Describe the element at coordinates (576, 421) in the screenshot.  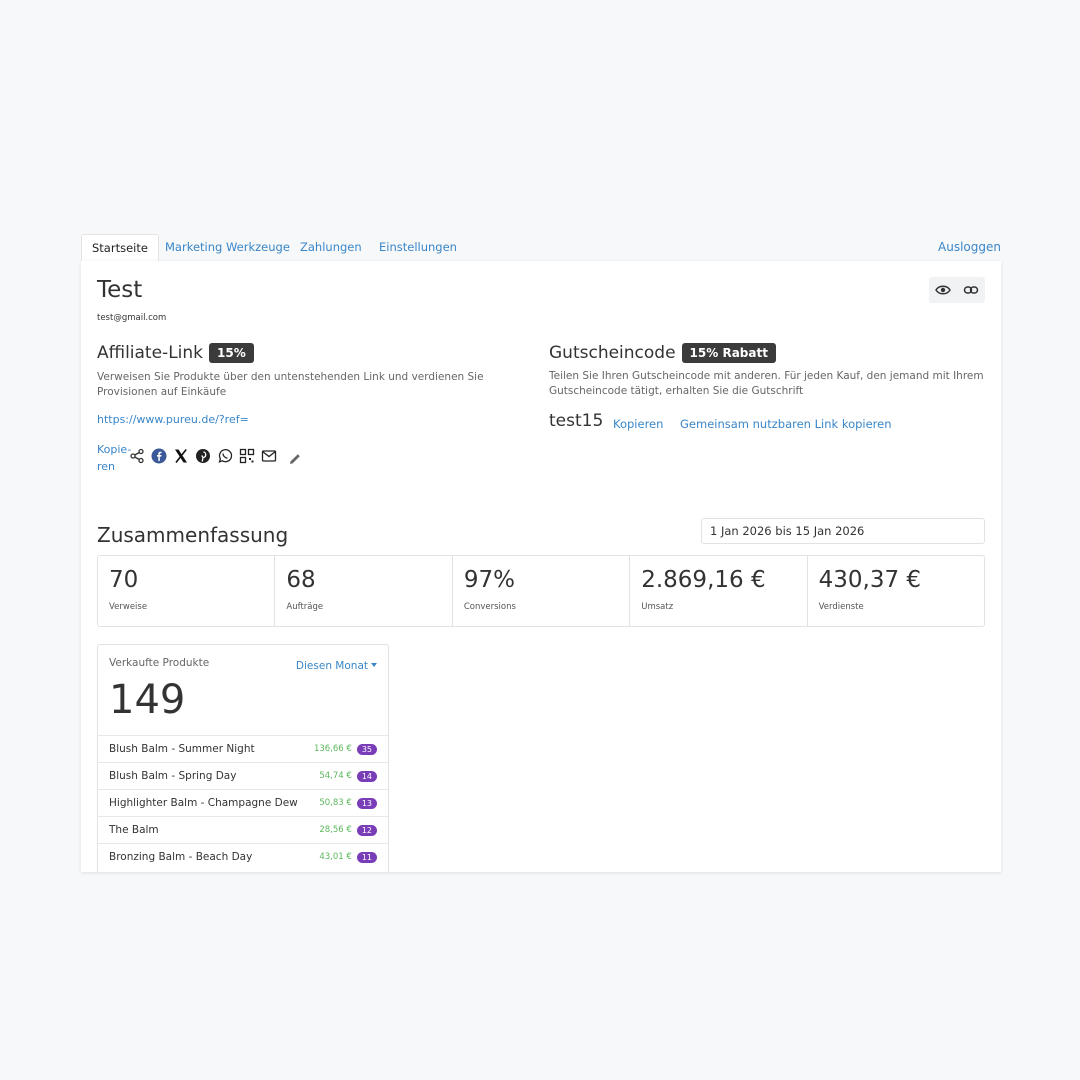
I see `coupon-code: test15` at that location.